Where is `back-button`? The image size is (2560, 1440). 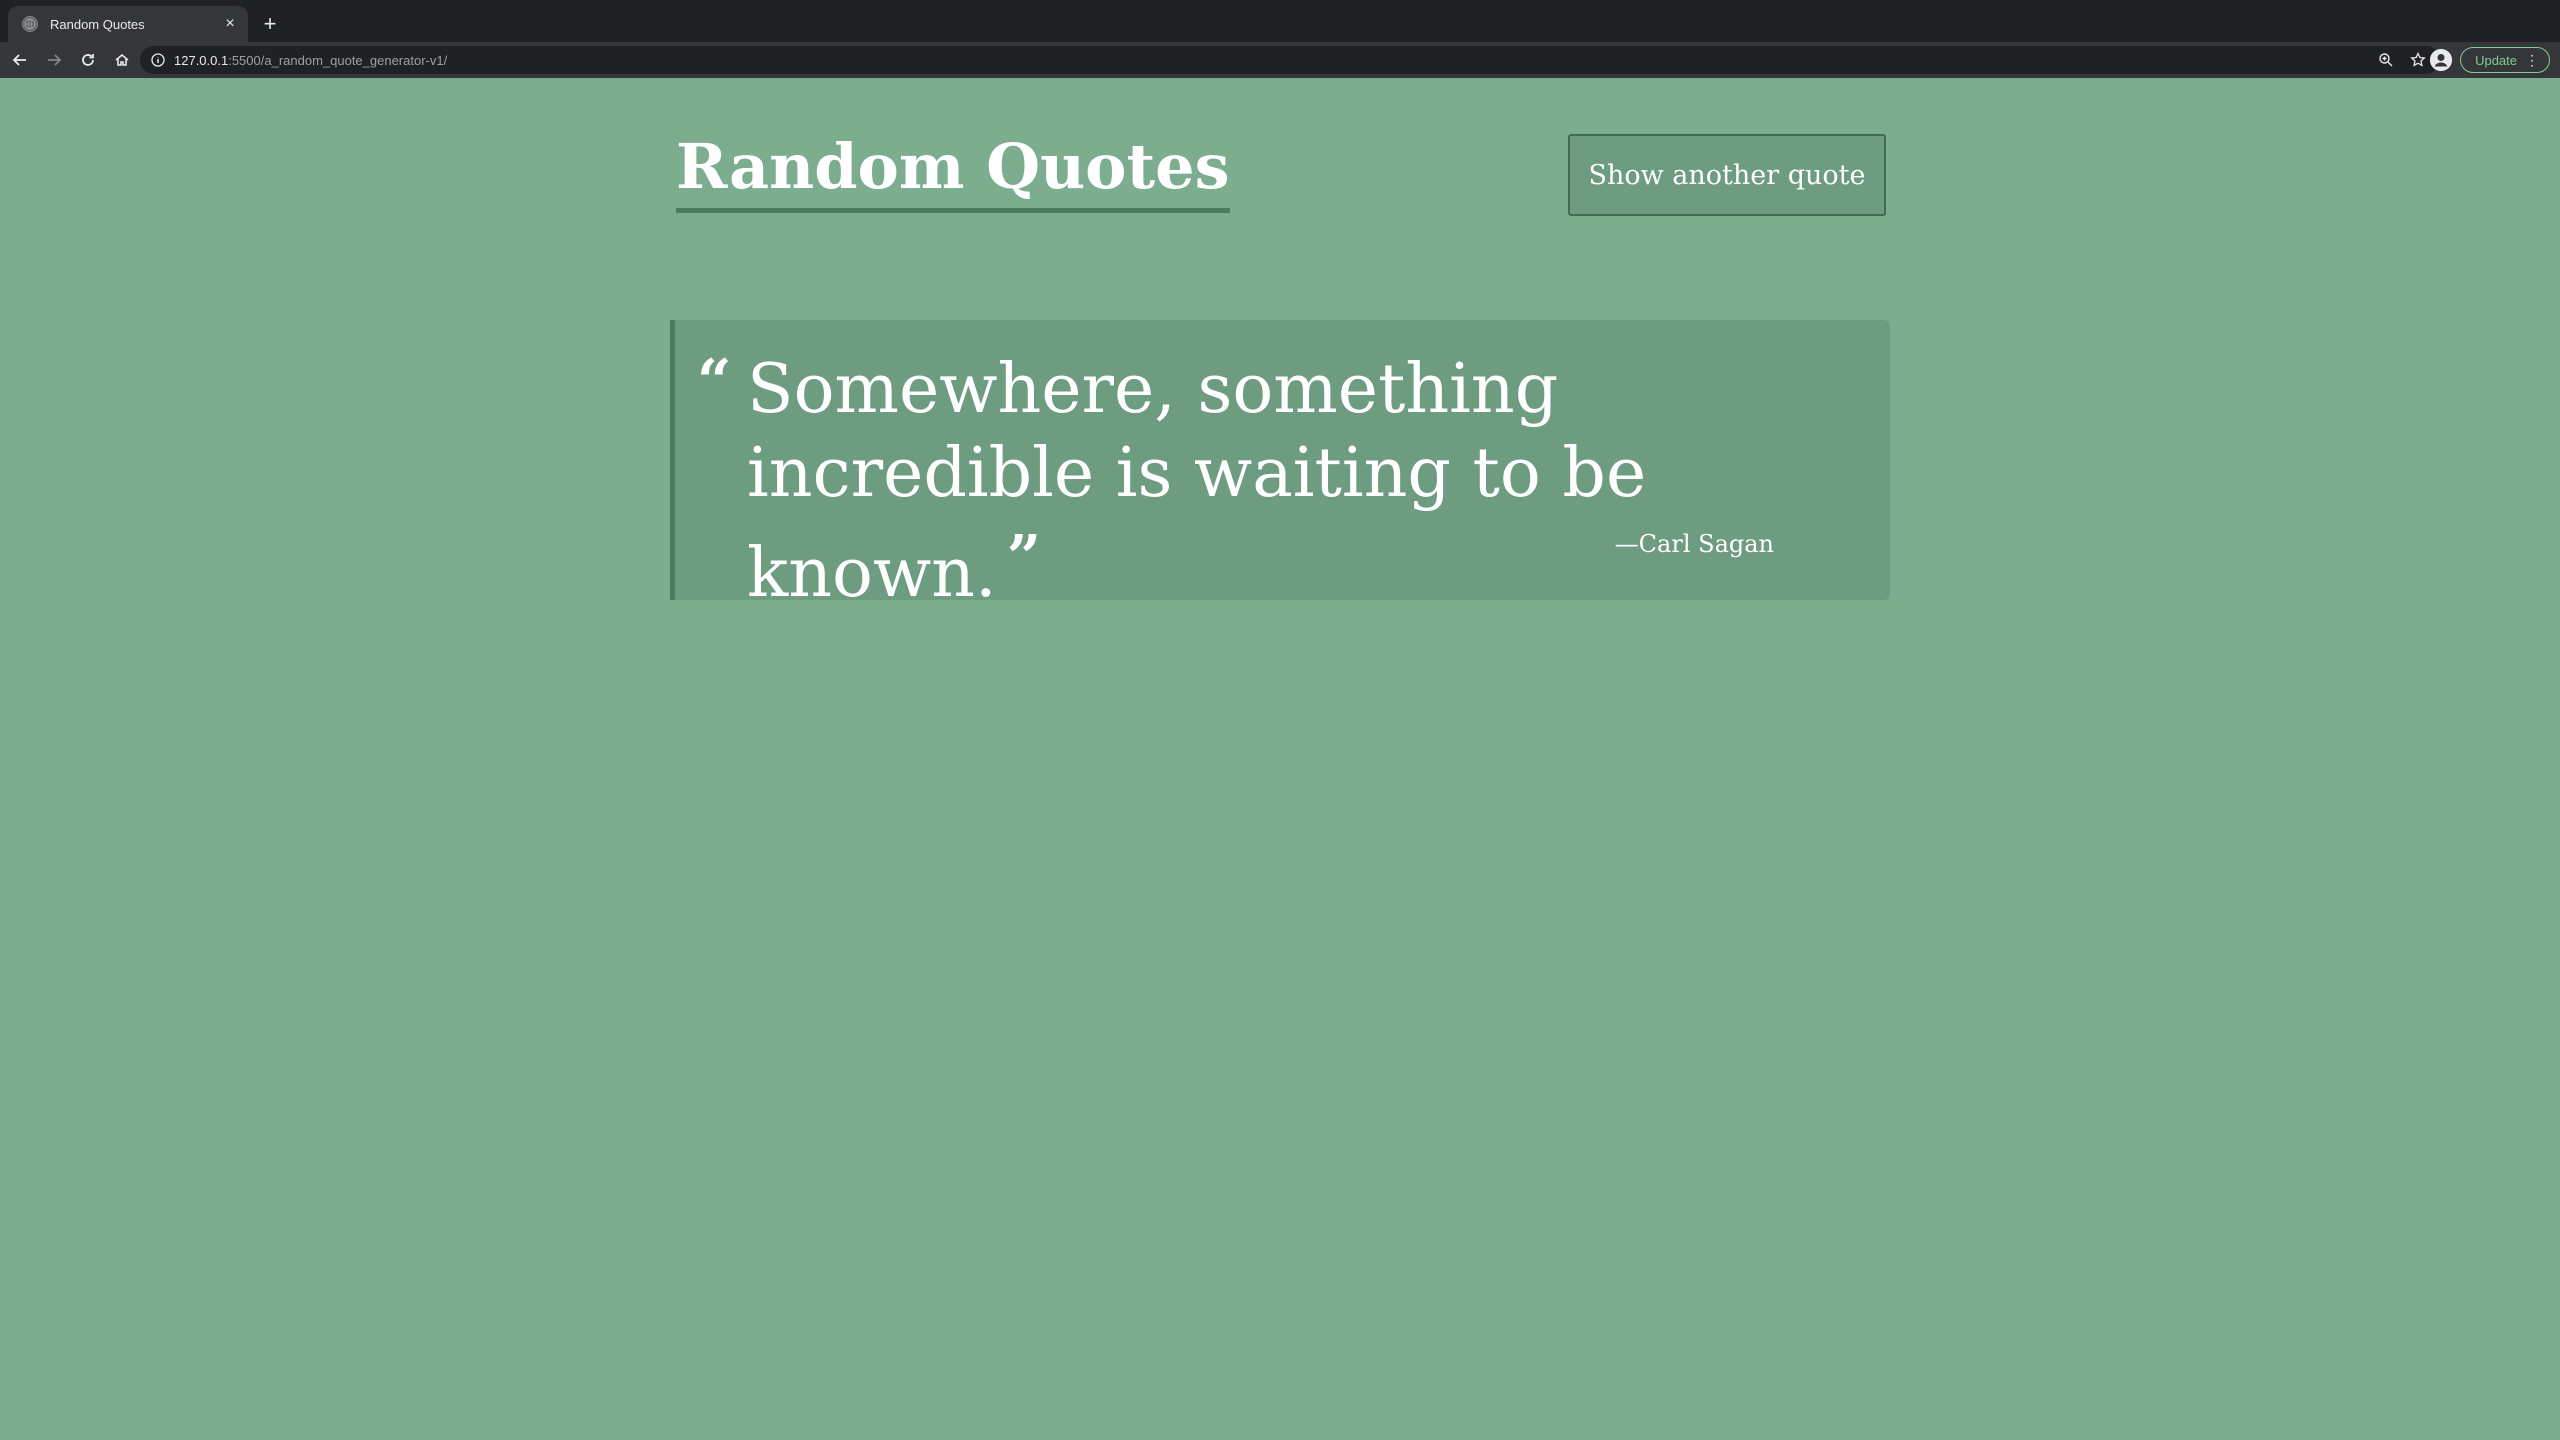 back-button is located at coordinates (20, 60).